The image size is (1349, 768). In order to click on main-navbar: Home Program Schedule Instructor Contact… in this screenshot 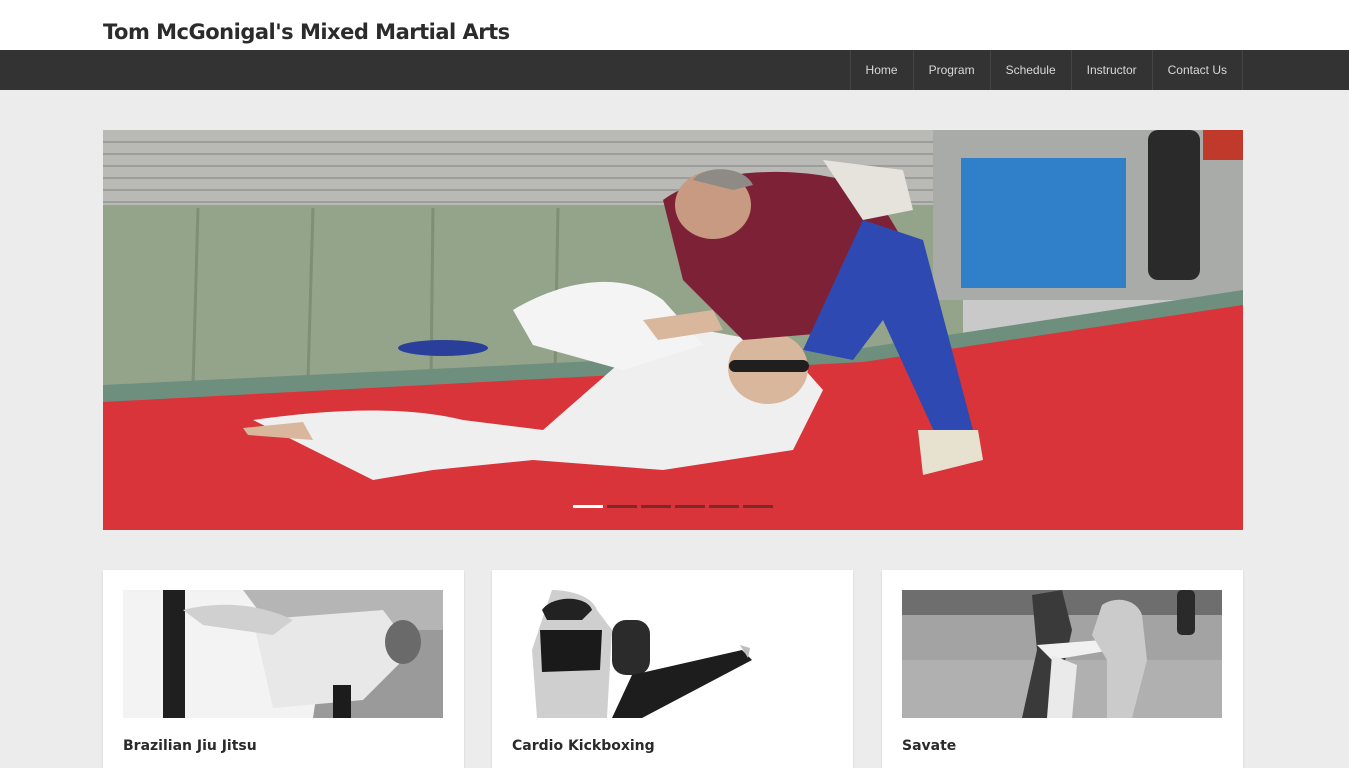, I will do `click(674, 70)`.